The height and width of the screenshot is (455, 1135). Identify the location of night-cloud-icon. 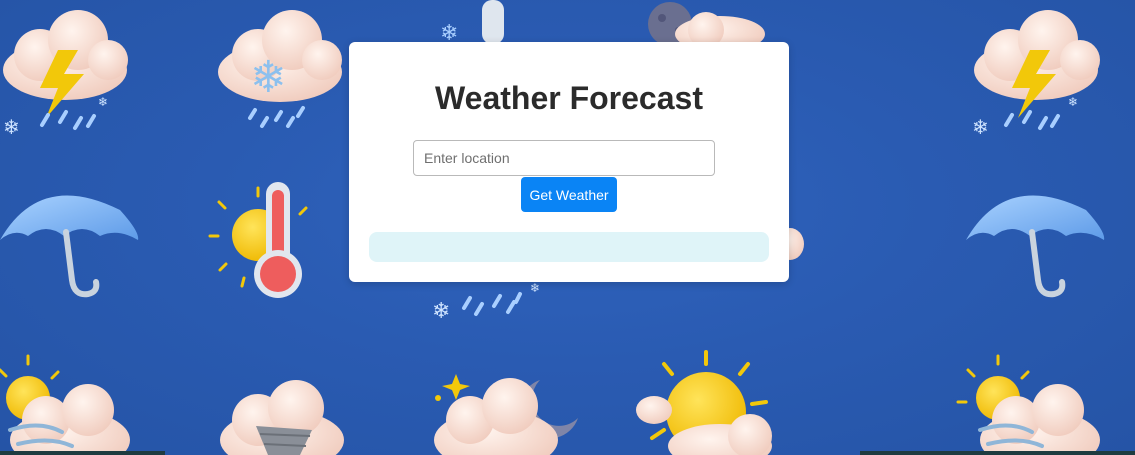
(506, 414).